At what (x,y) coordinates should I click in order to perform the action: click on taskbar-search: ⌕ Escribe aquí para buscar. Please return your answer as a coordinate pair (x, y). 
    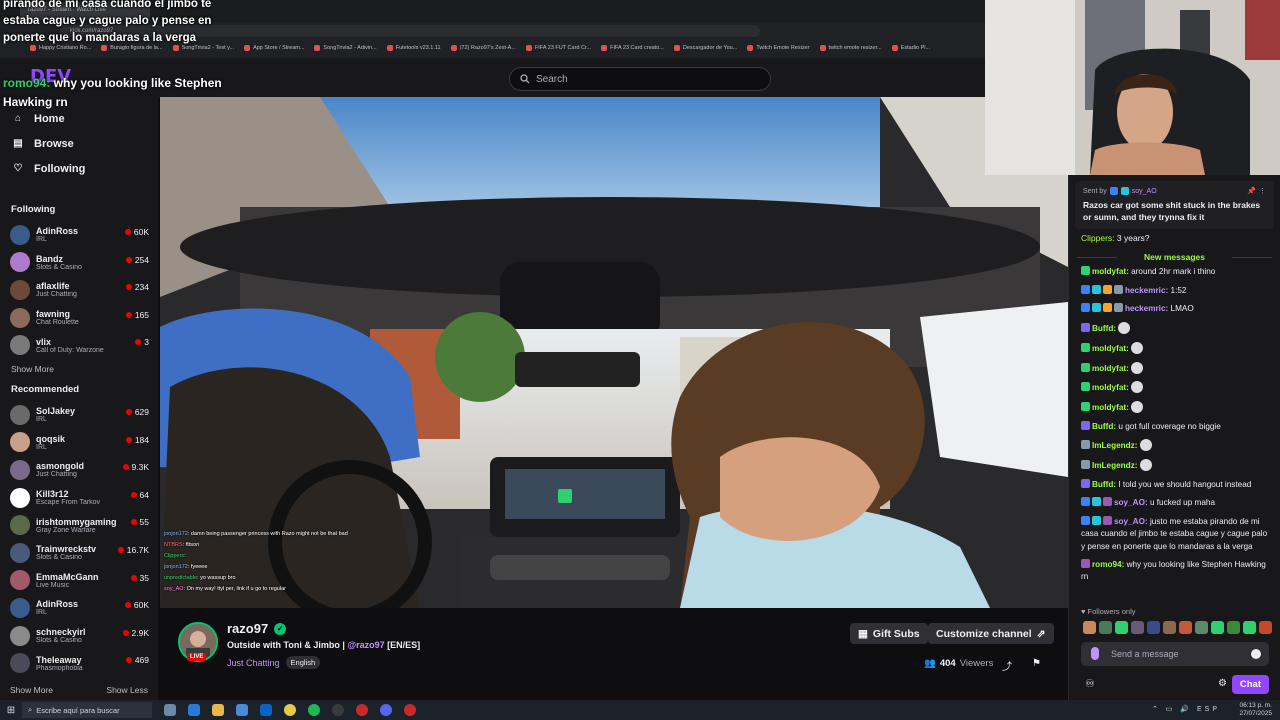
    Looking at the image, I should click on (87, 710).